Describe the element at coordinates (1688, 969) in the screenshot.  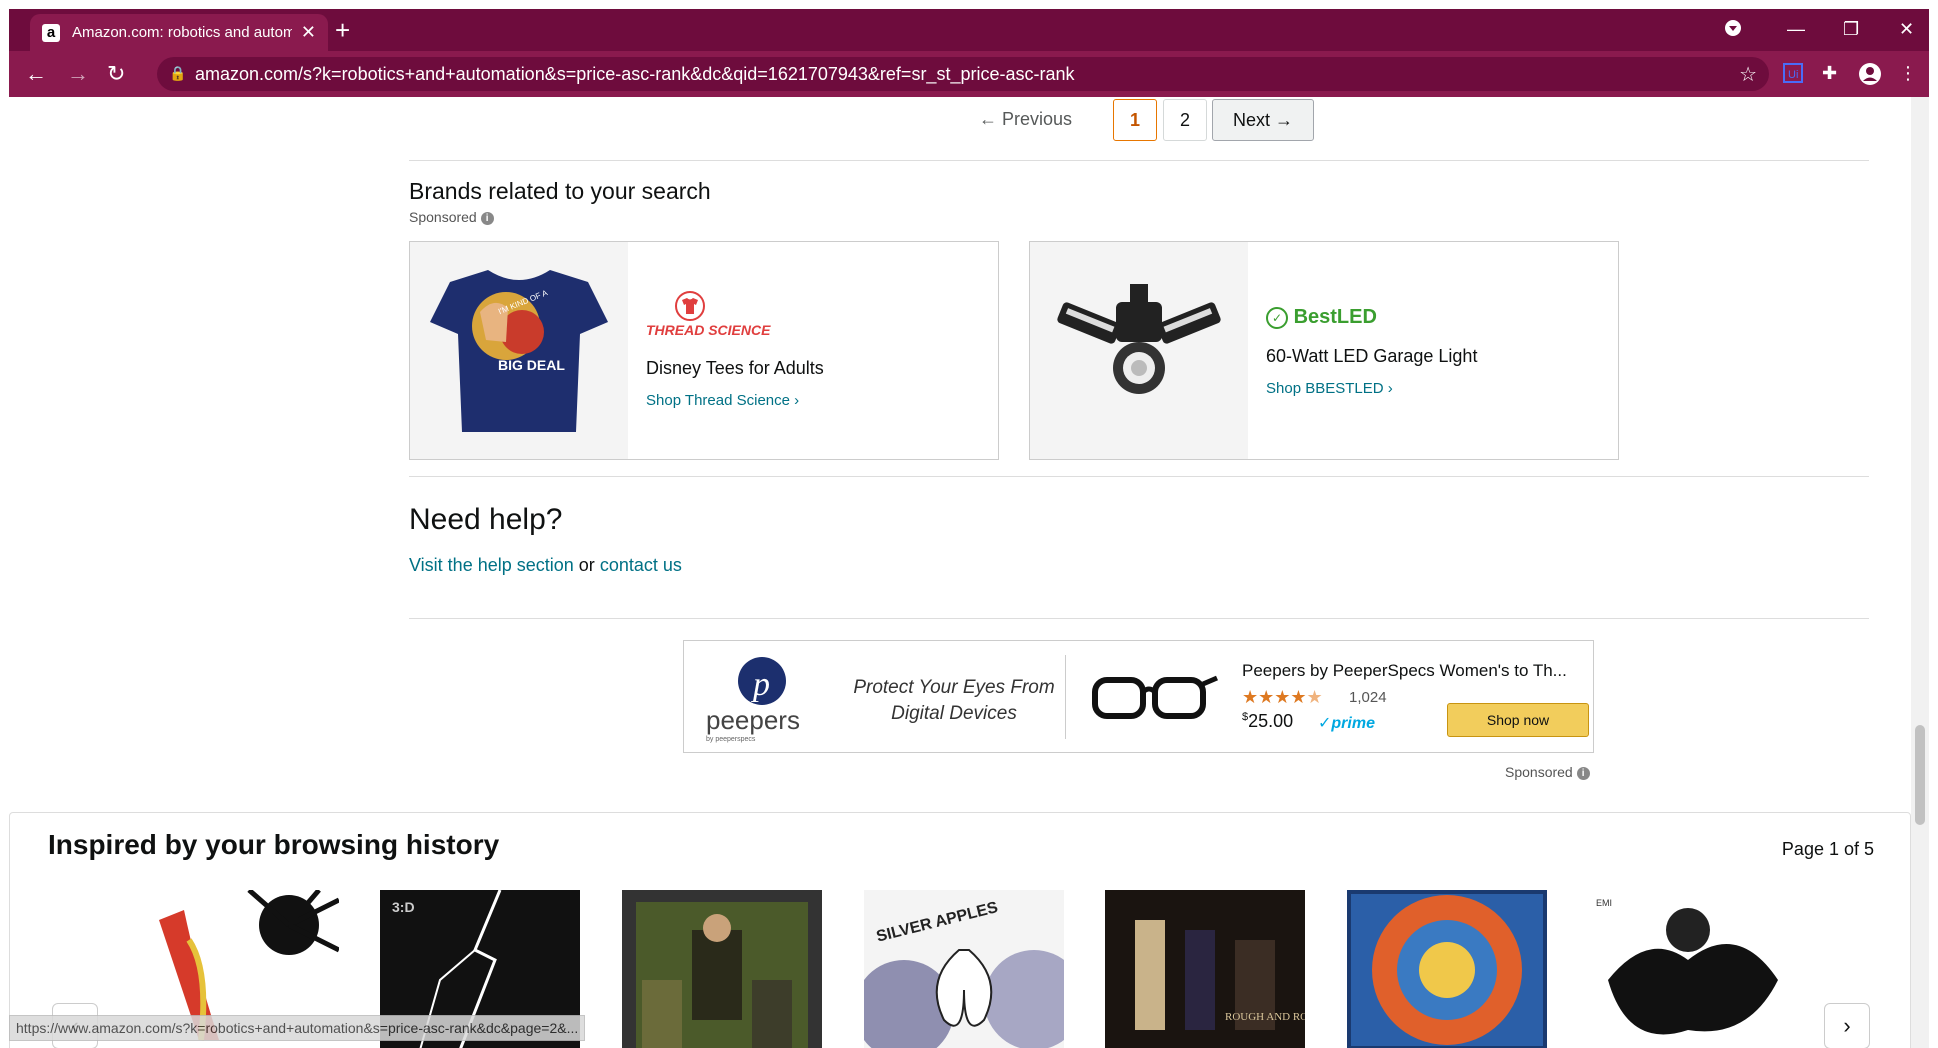
I see `album-cover: EMI` at that location.